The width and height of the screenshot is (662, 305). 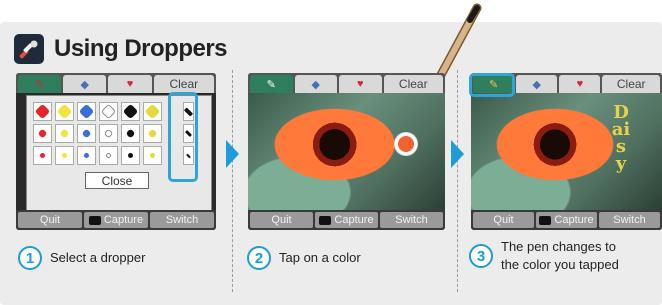 I want to click on close-button: Close, so click(x=117, y=180).